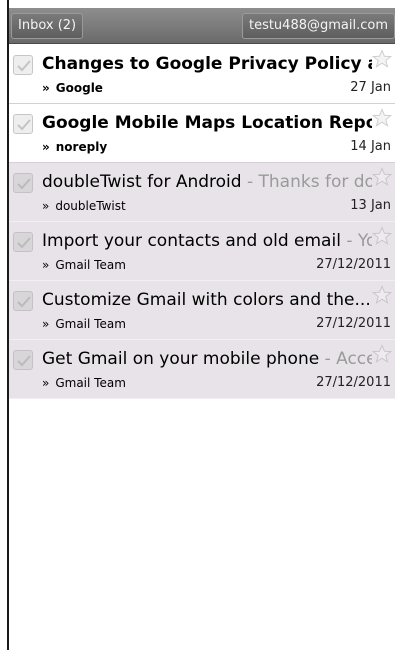 The height and width of the screenshot is (650, 395). Describe the element at coordinates (370, 146) in the screenshot. I see `message-date: 14 Jan` at that location.